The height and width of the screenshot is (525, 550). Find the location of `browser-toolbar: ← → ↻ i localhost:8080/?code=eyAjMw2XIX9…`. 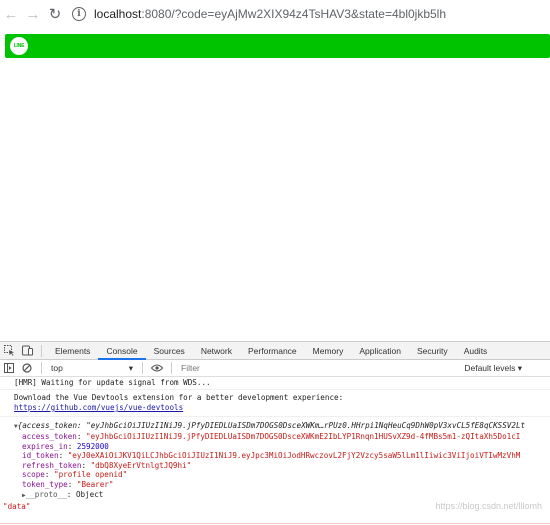

browser-toolbar: ← → ↻ i localhost:8080/?code=eyAjMw2XIX9… is located at coordinates (275, 14).